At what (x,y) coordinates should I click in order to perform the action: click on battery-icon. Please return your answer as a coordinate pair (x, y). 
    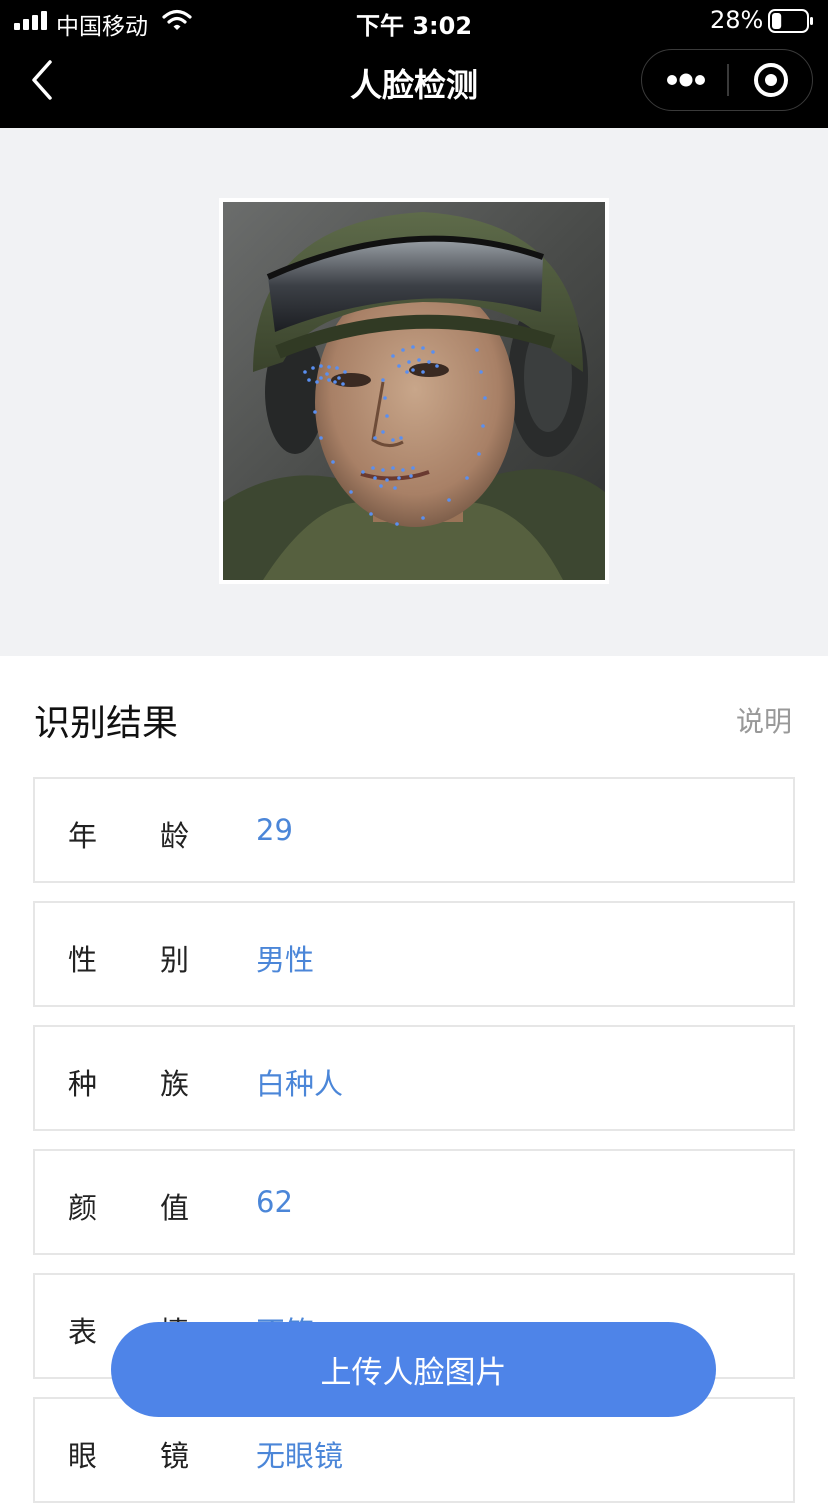
    Looking at the image, I should click on (790, 21).